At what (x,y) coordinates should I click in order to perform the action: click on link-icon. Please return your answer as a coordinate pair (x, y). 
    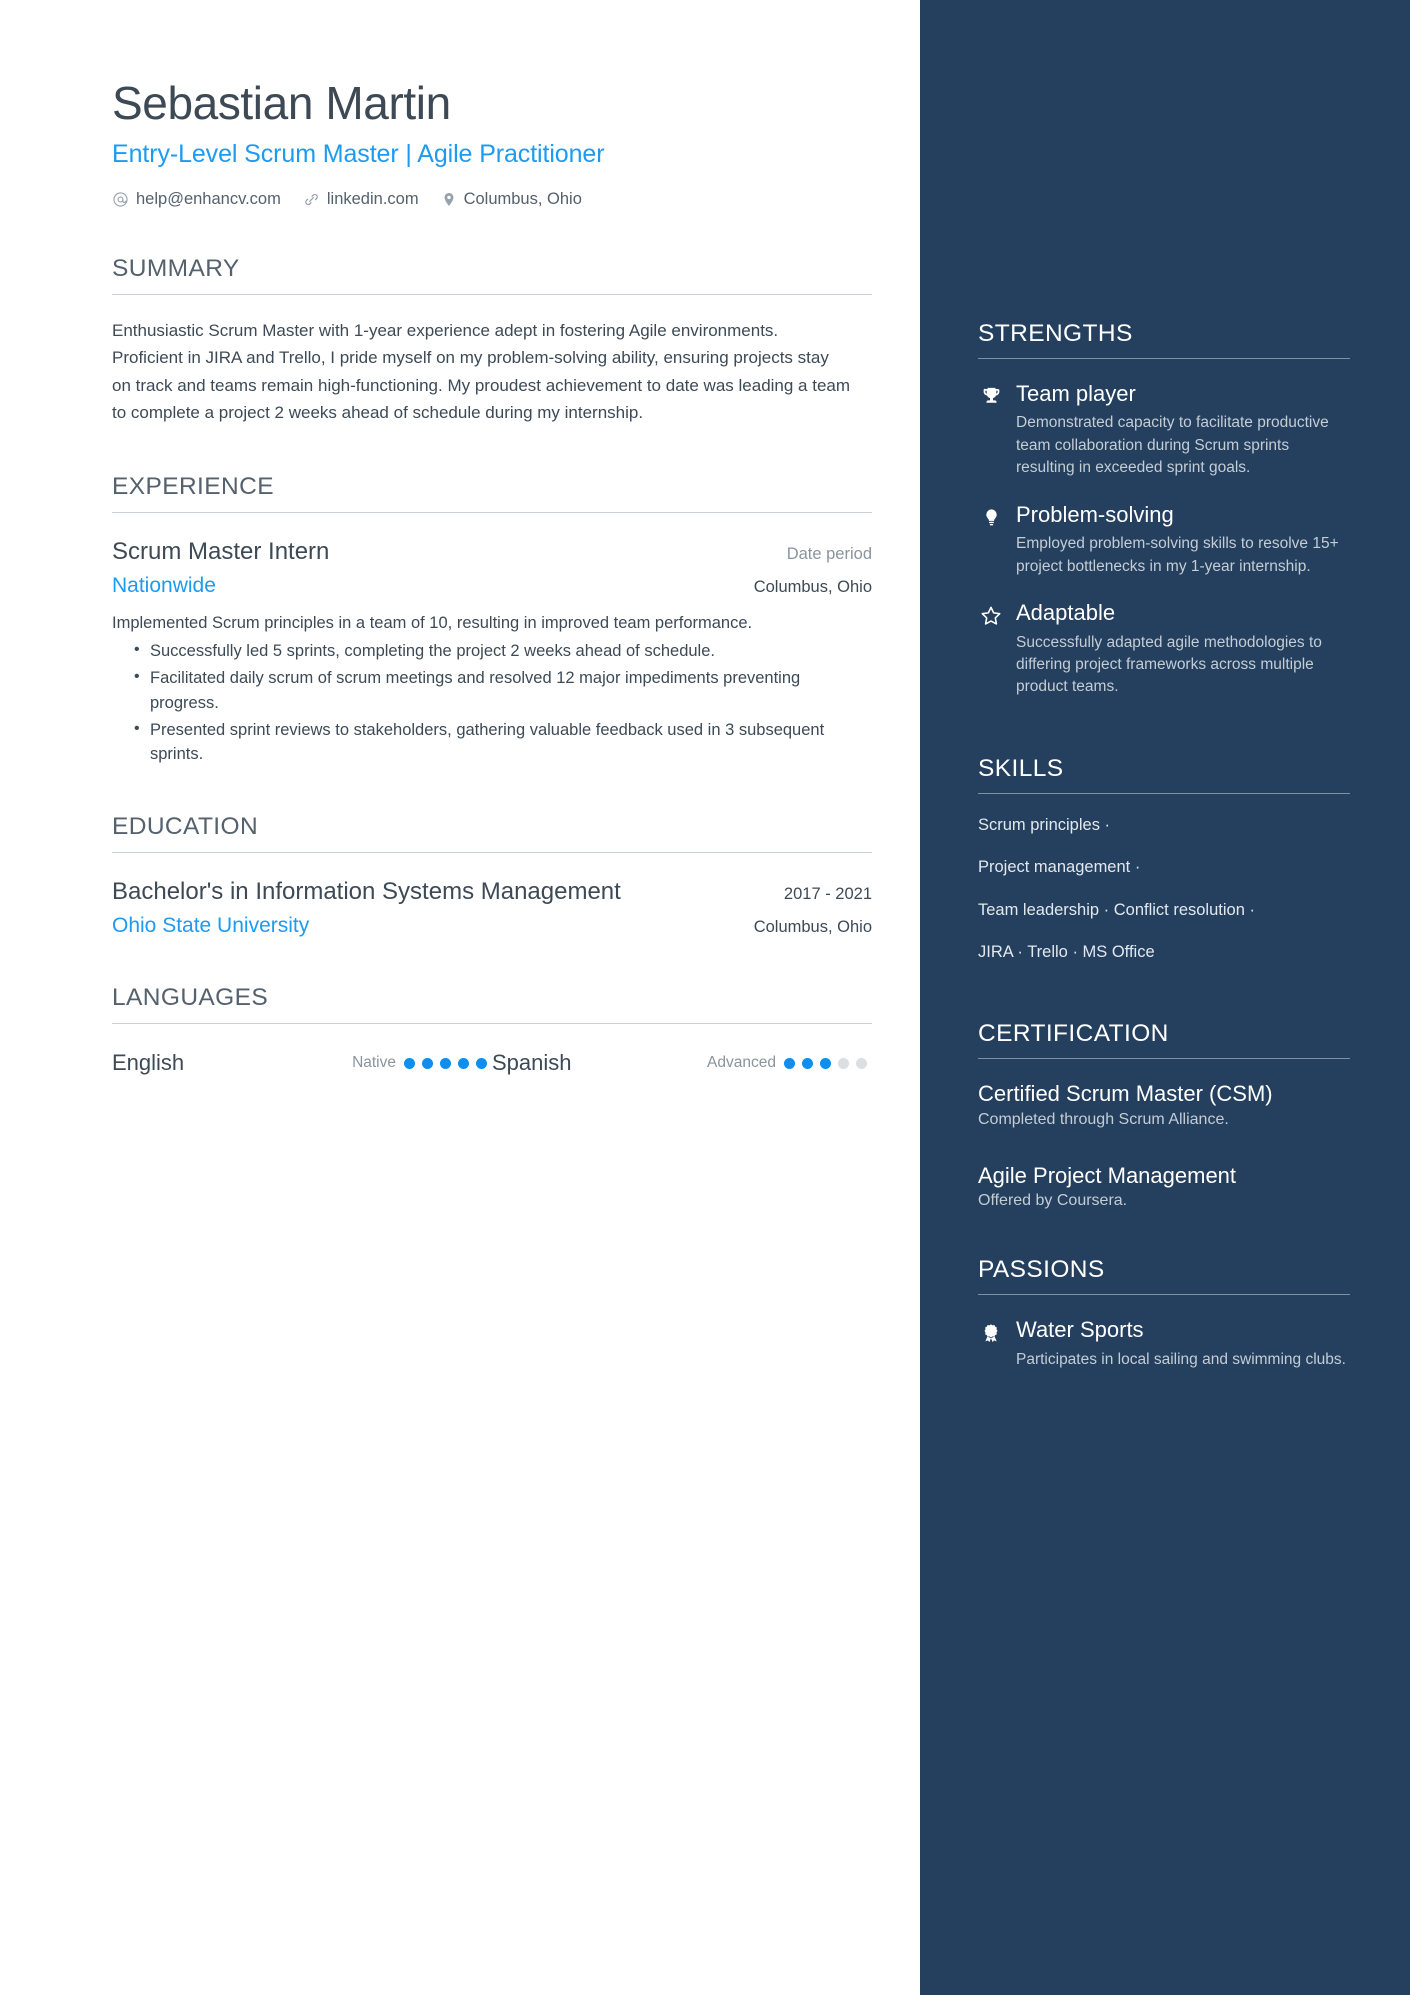
    Looking at the image, I should click on (311, 199).